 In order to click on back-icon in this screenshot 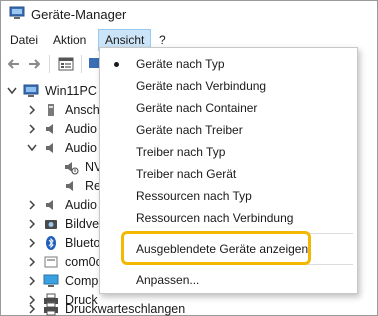, I will do `click(14, 64)`.